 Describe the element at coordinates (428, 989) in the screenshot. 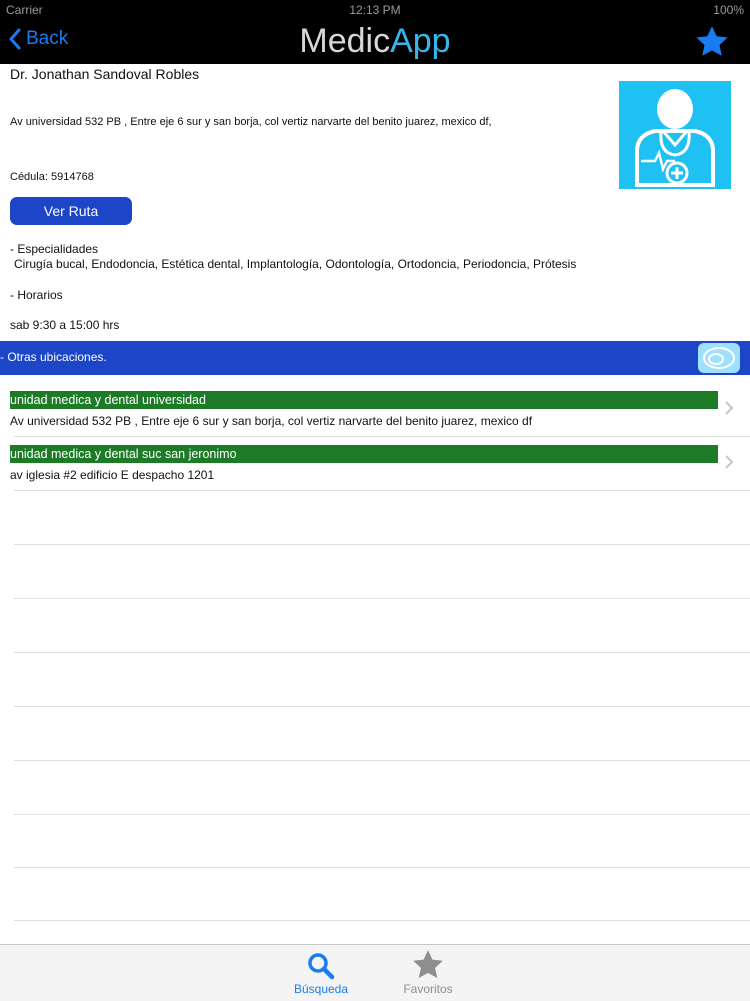

I see `tab-favoritos-label: Favoritos` at that location.